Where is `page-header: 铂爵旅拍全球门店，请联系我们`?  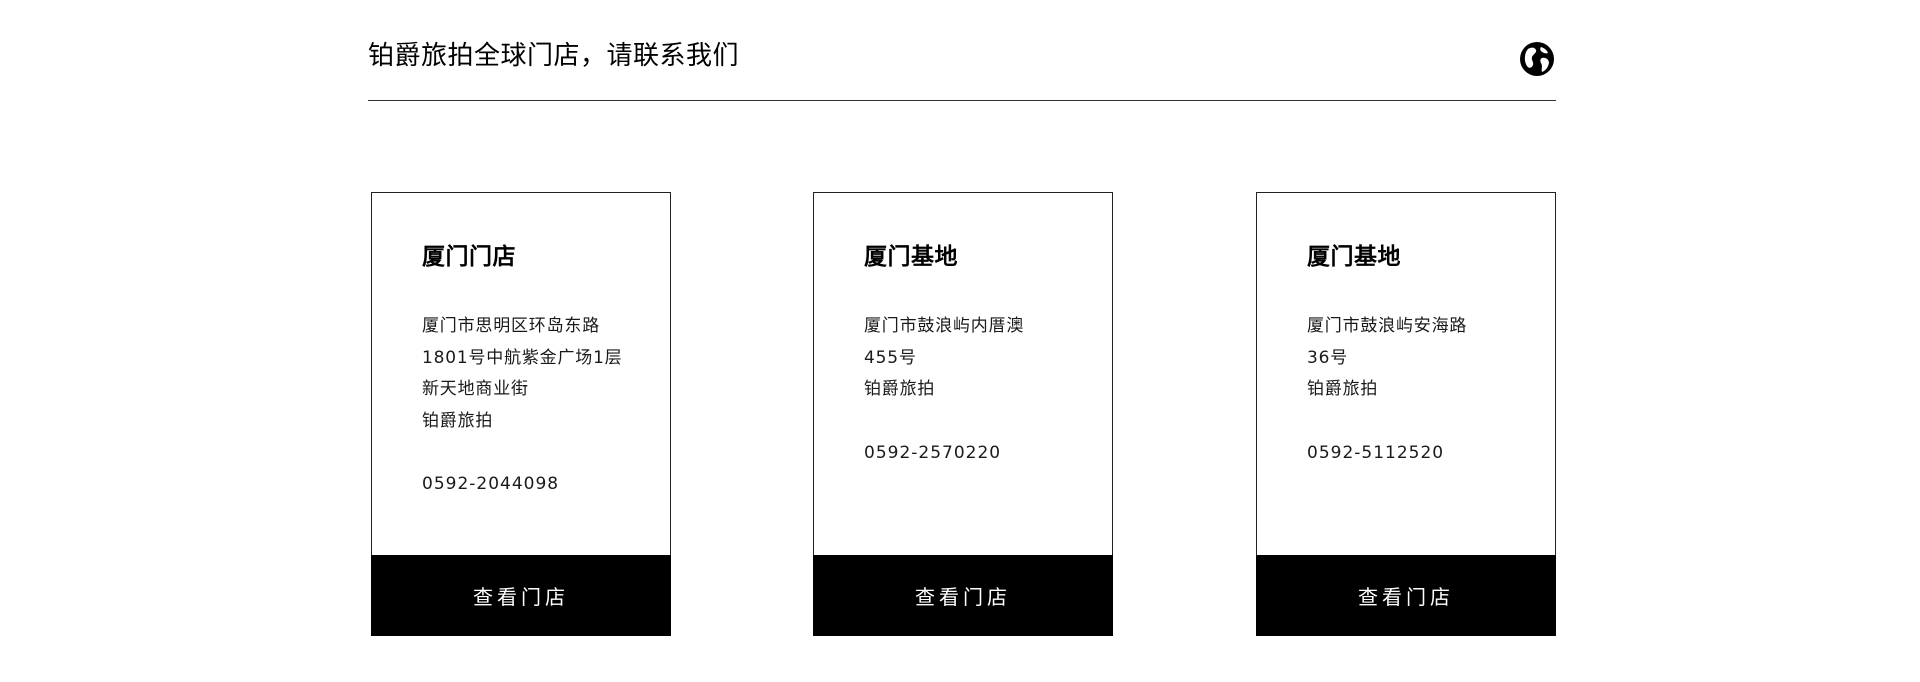
page-header: 铂爵旅拍全球门店，请联系我们 is located at coordinates (962, 65).